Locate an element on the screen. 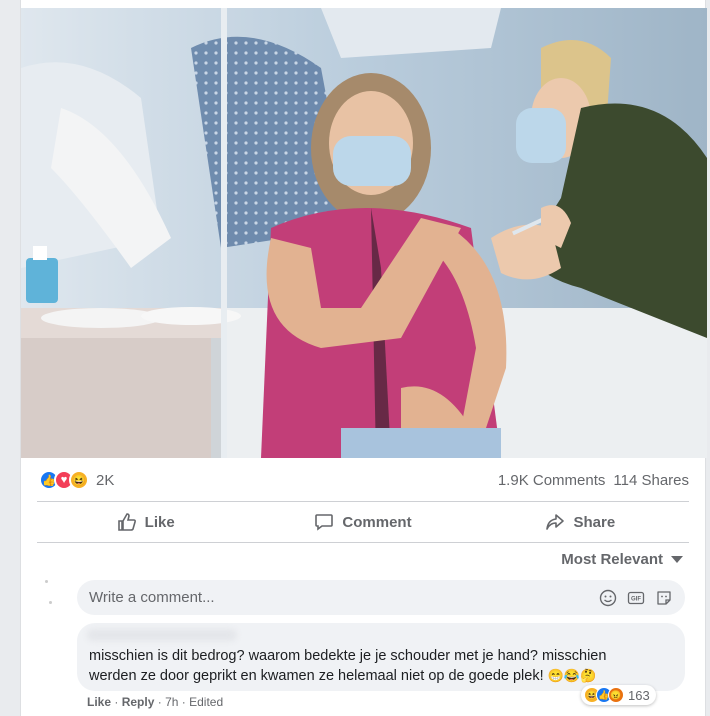 This screenshot has height=716, width=710. like-button: Like is located at coordinates (145, 522).